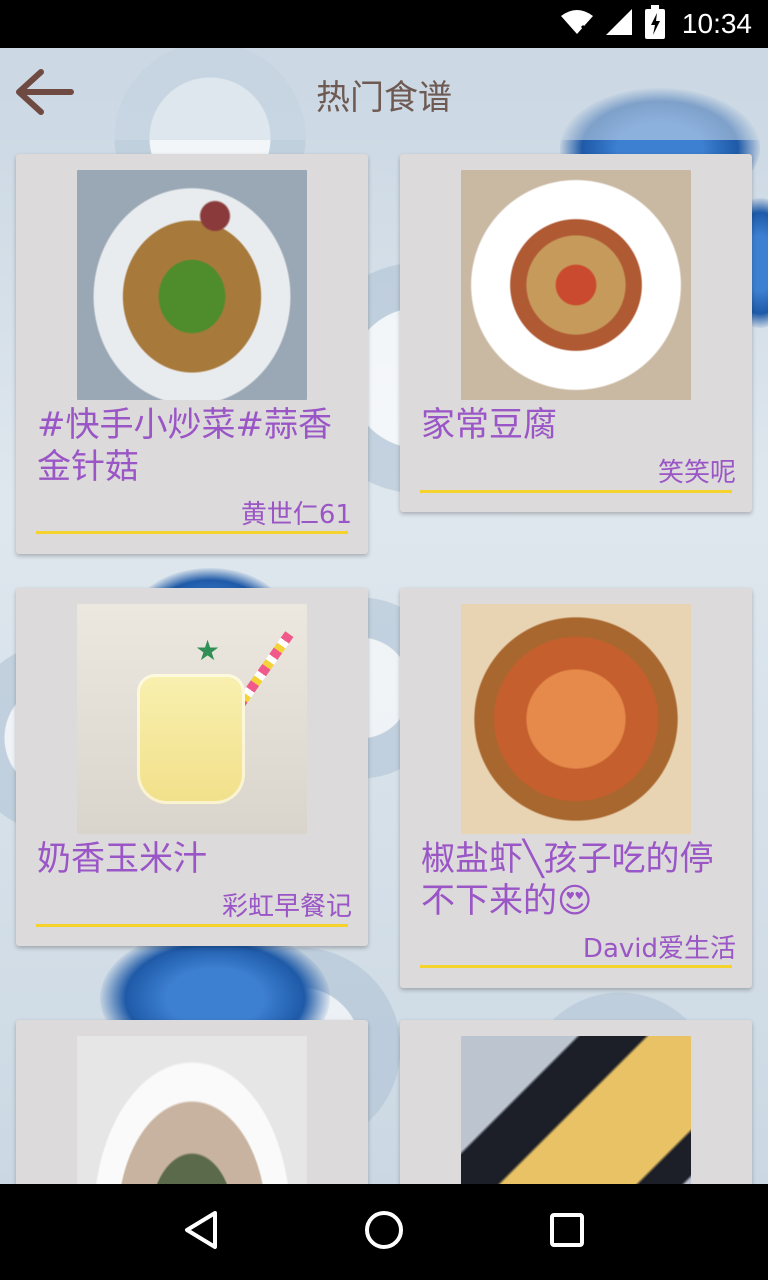  I want to click on status-bar: 10:34, so click(384, 24).